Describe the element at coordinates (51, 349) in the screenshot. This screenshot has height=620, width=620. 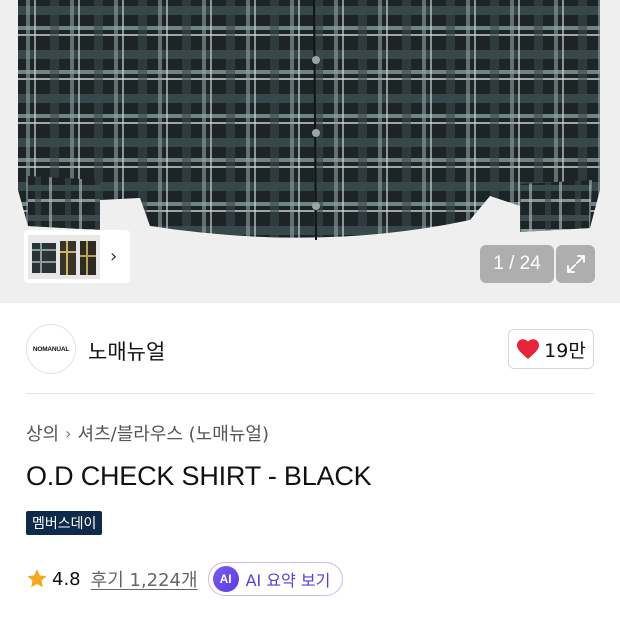
I see `brand-logo: NOMANUAL` at that location.